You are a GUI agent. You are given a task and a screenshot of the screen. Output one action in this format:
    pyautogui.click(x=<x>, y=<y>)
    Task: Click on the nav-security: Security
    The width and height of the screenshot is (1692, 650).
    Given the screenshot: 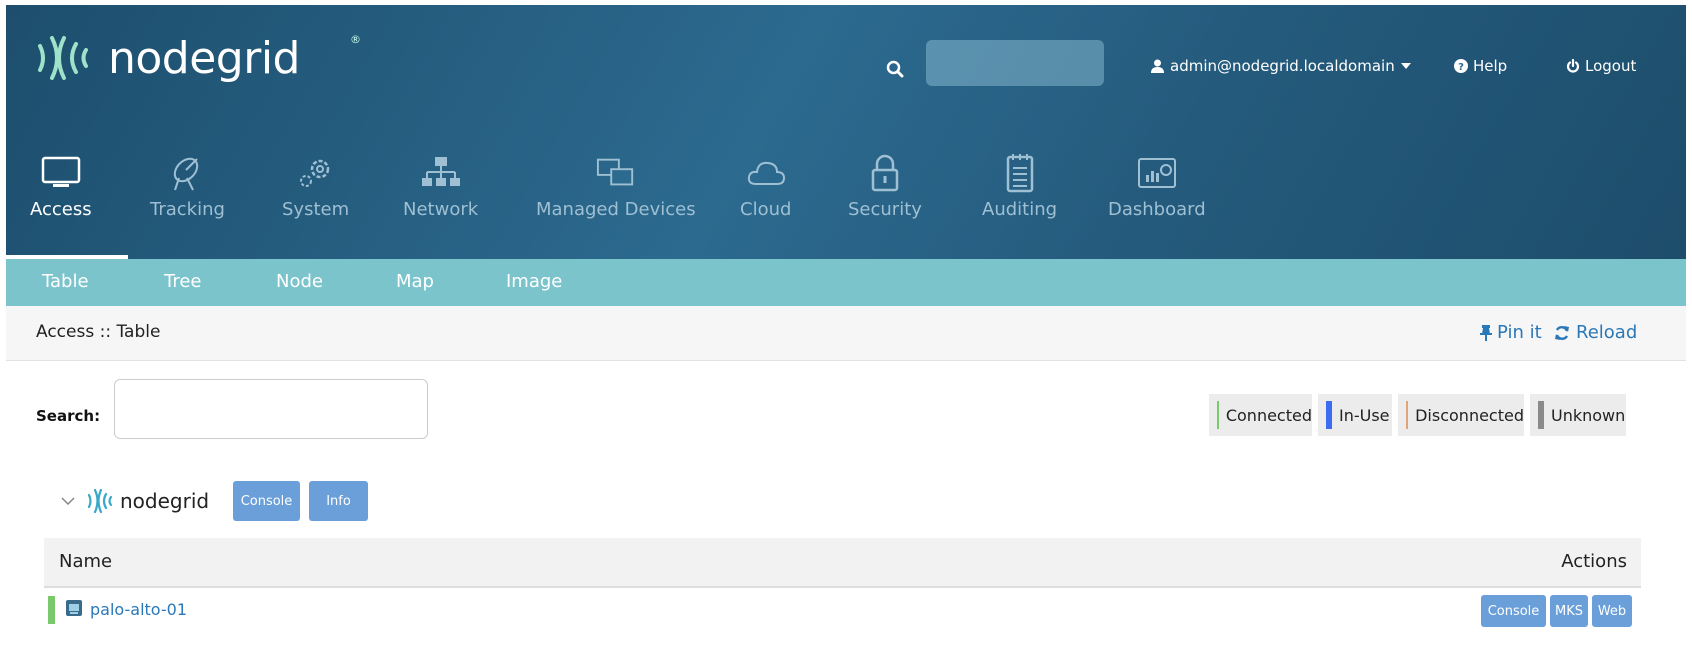 What is the action you would take?
    pyautogui.click(x=885, y=206)
    